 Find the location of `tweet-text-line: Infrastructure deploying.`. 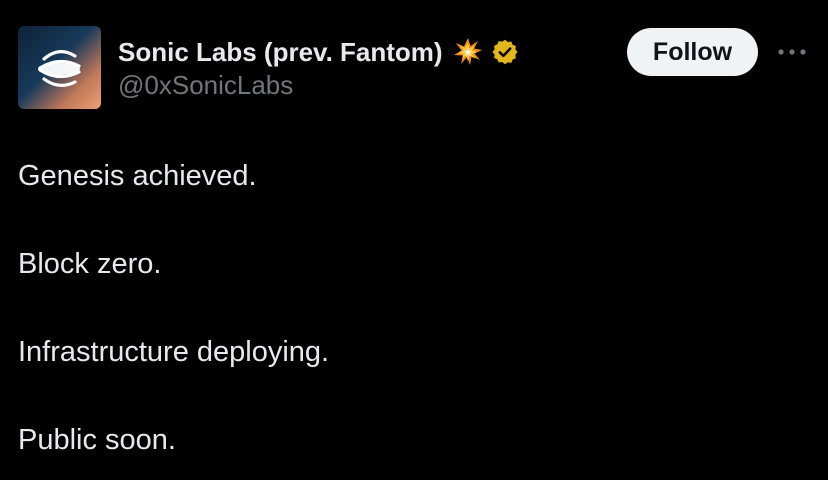

tweet-text-line: Infrastructure deploying. is located at coordinates (174, 352).